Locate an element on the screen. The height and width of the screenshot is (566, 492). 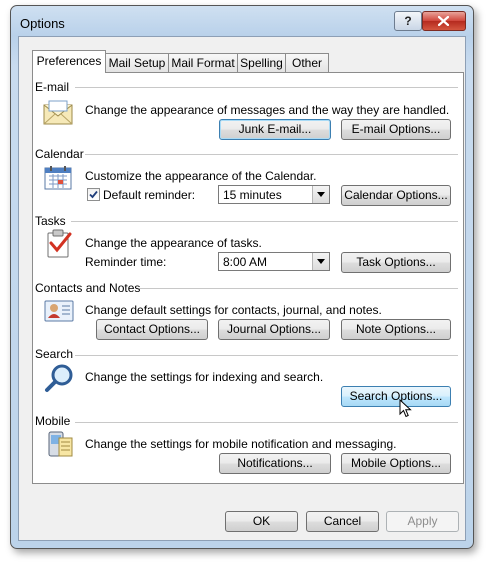
email-section-title: E-mail is located at coordinates (52, 87).